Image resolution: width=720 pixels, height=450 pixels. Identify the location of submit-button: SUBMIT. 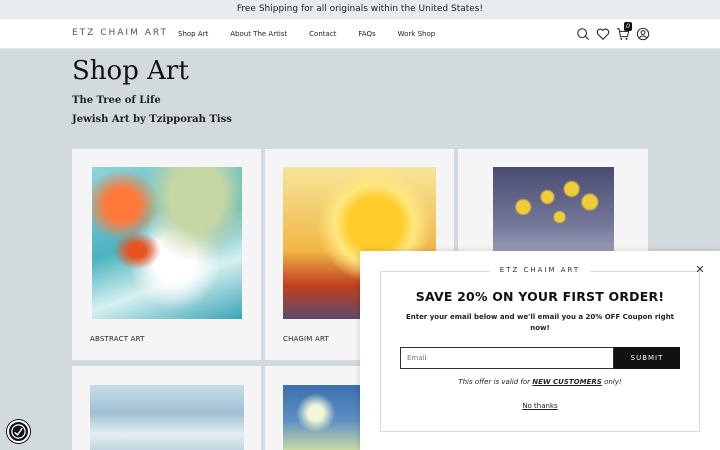
(647, 358).